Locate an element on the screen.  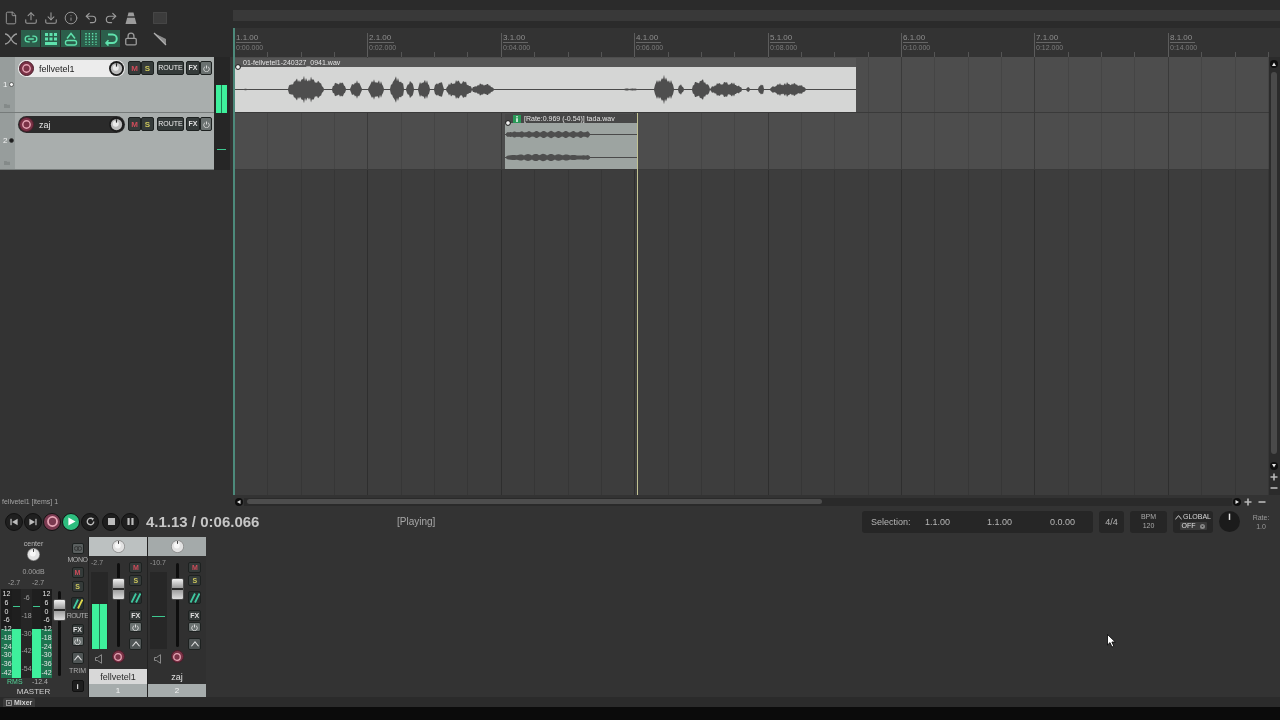
speaker-icon is located at coordinates (158, 659).